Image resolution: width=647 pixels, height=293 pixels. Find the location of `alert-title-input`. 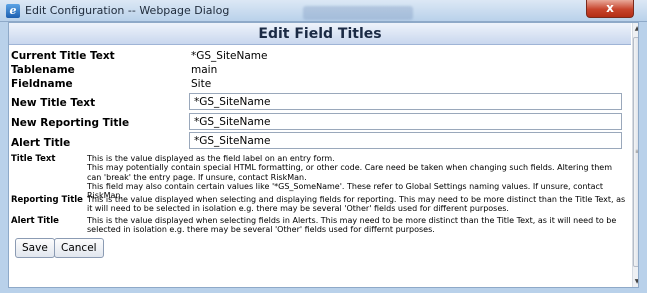

alert-title-input is located at coordinates (405, 140).